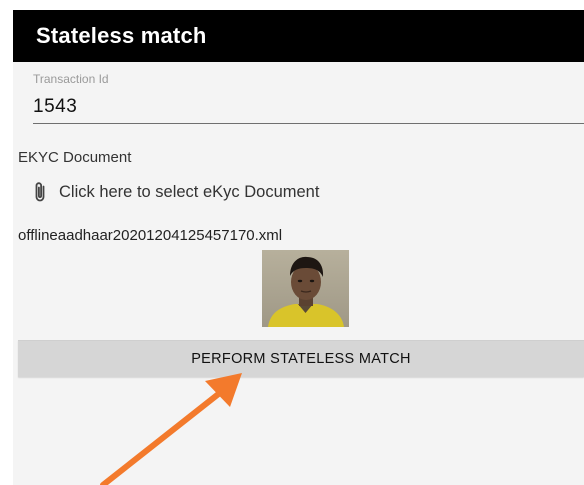  What do you see at coordinates (305, 288) in the screenshot?
I see `user-photo` at bounding box center [305, 288].